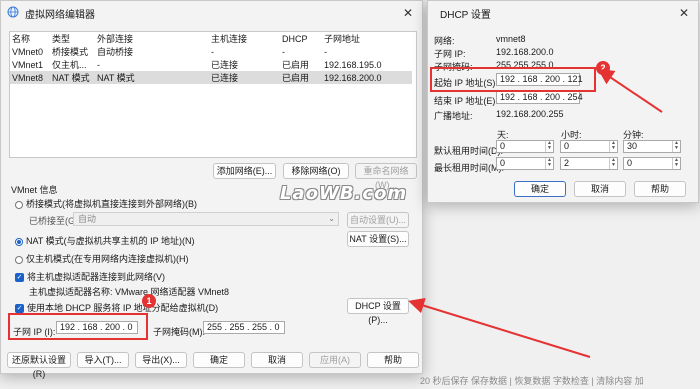 The width and height of the screenshot is (700, 389). What do you see at coordinates (367, 77) in the screenshot?
I see `table-cell: 192.168.200.0` at bounding box center [367, 77].